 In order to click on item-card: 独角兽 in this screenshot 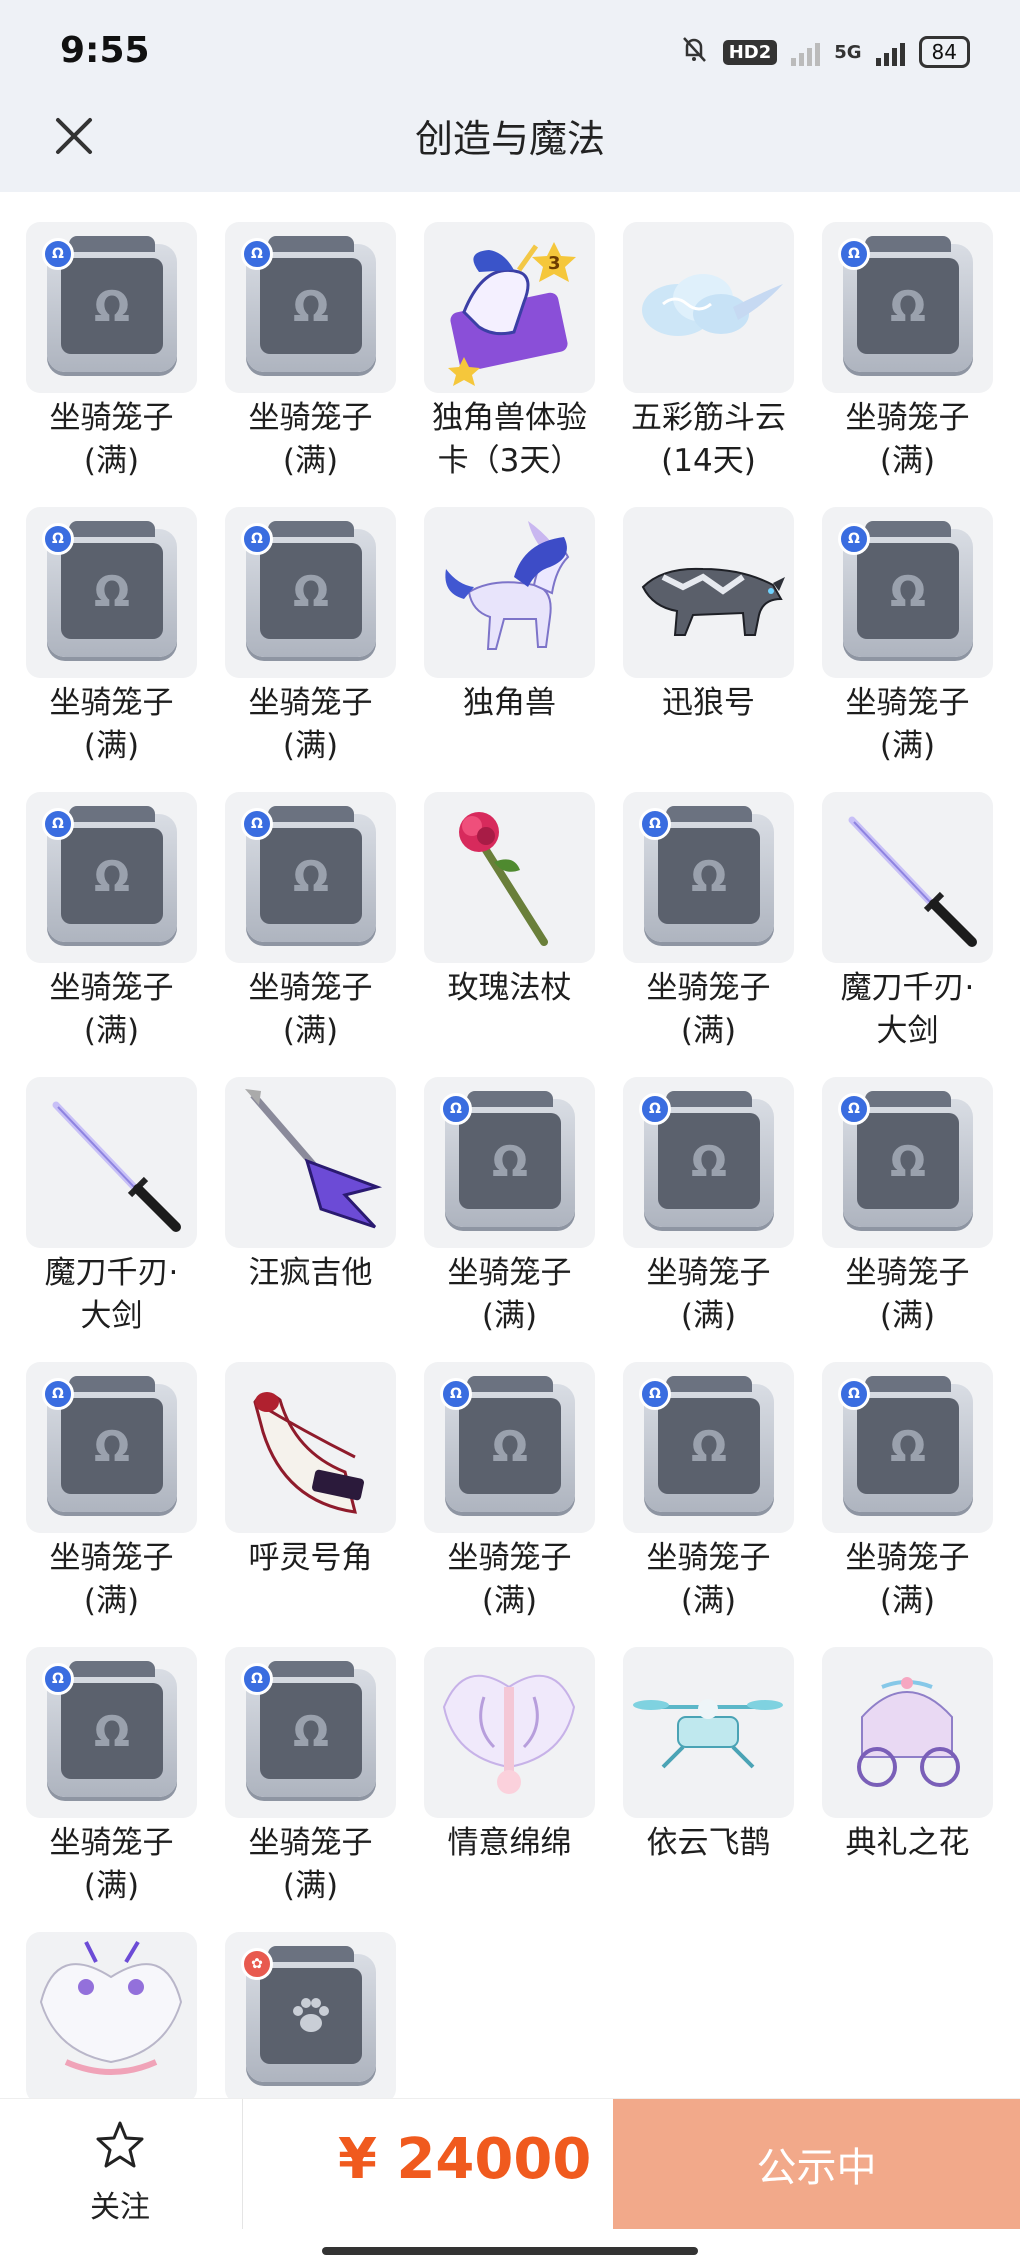, I will do `click(509, 634)`.